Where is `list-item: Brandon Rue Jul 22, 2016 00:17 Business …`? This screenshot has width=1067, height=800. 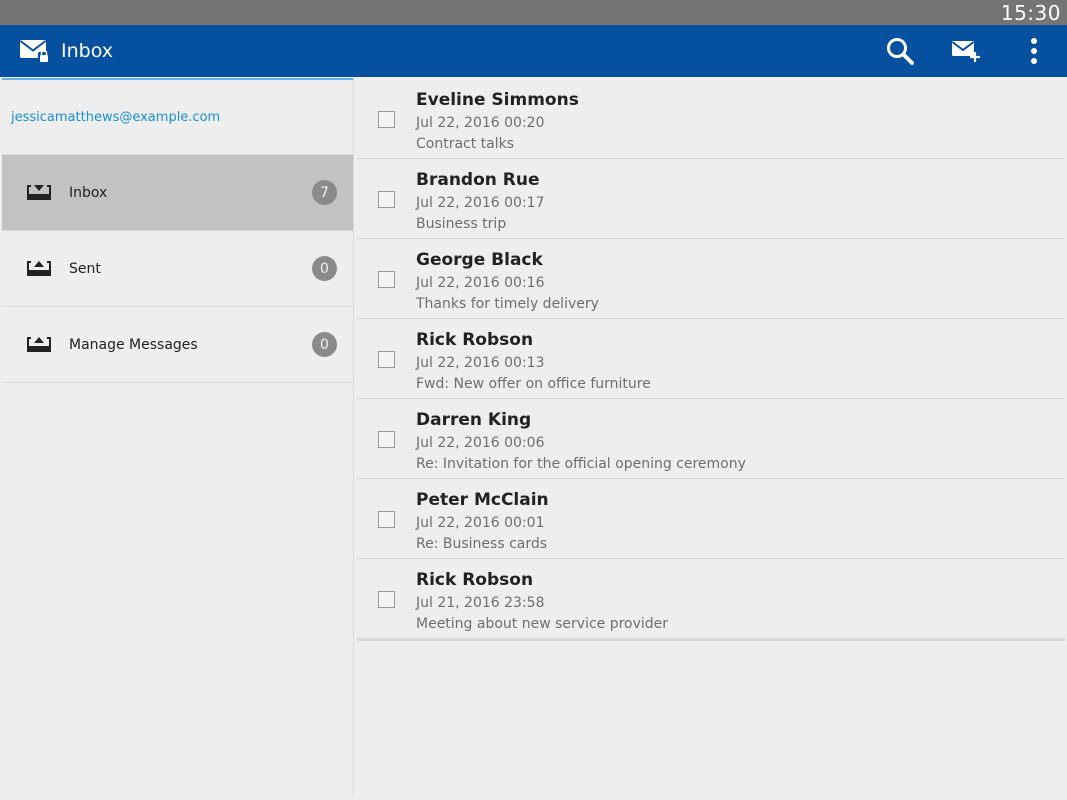
list-item: Brandon Rue Jul 22, 2016 00:17 Business … is located at coordinates (711, 199).